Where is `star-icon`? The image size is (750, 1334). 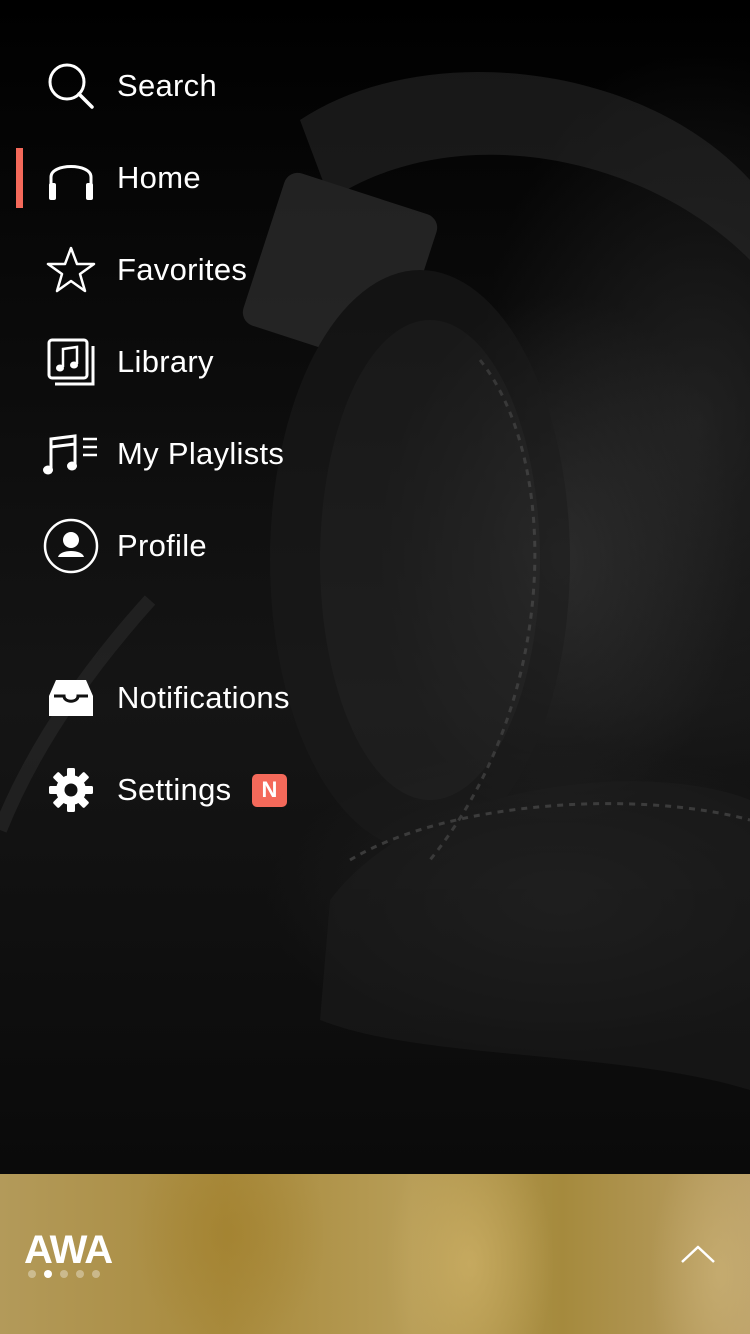 star-icon is located at coordinates (71, 270).